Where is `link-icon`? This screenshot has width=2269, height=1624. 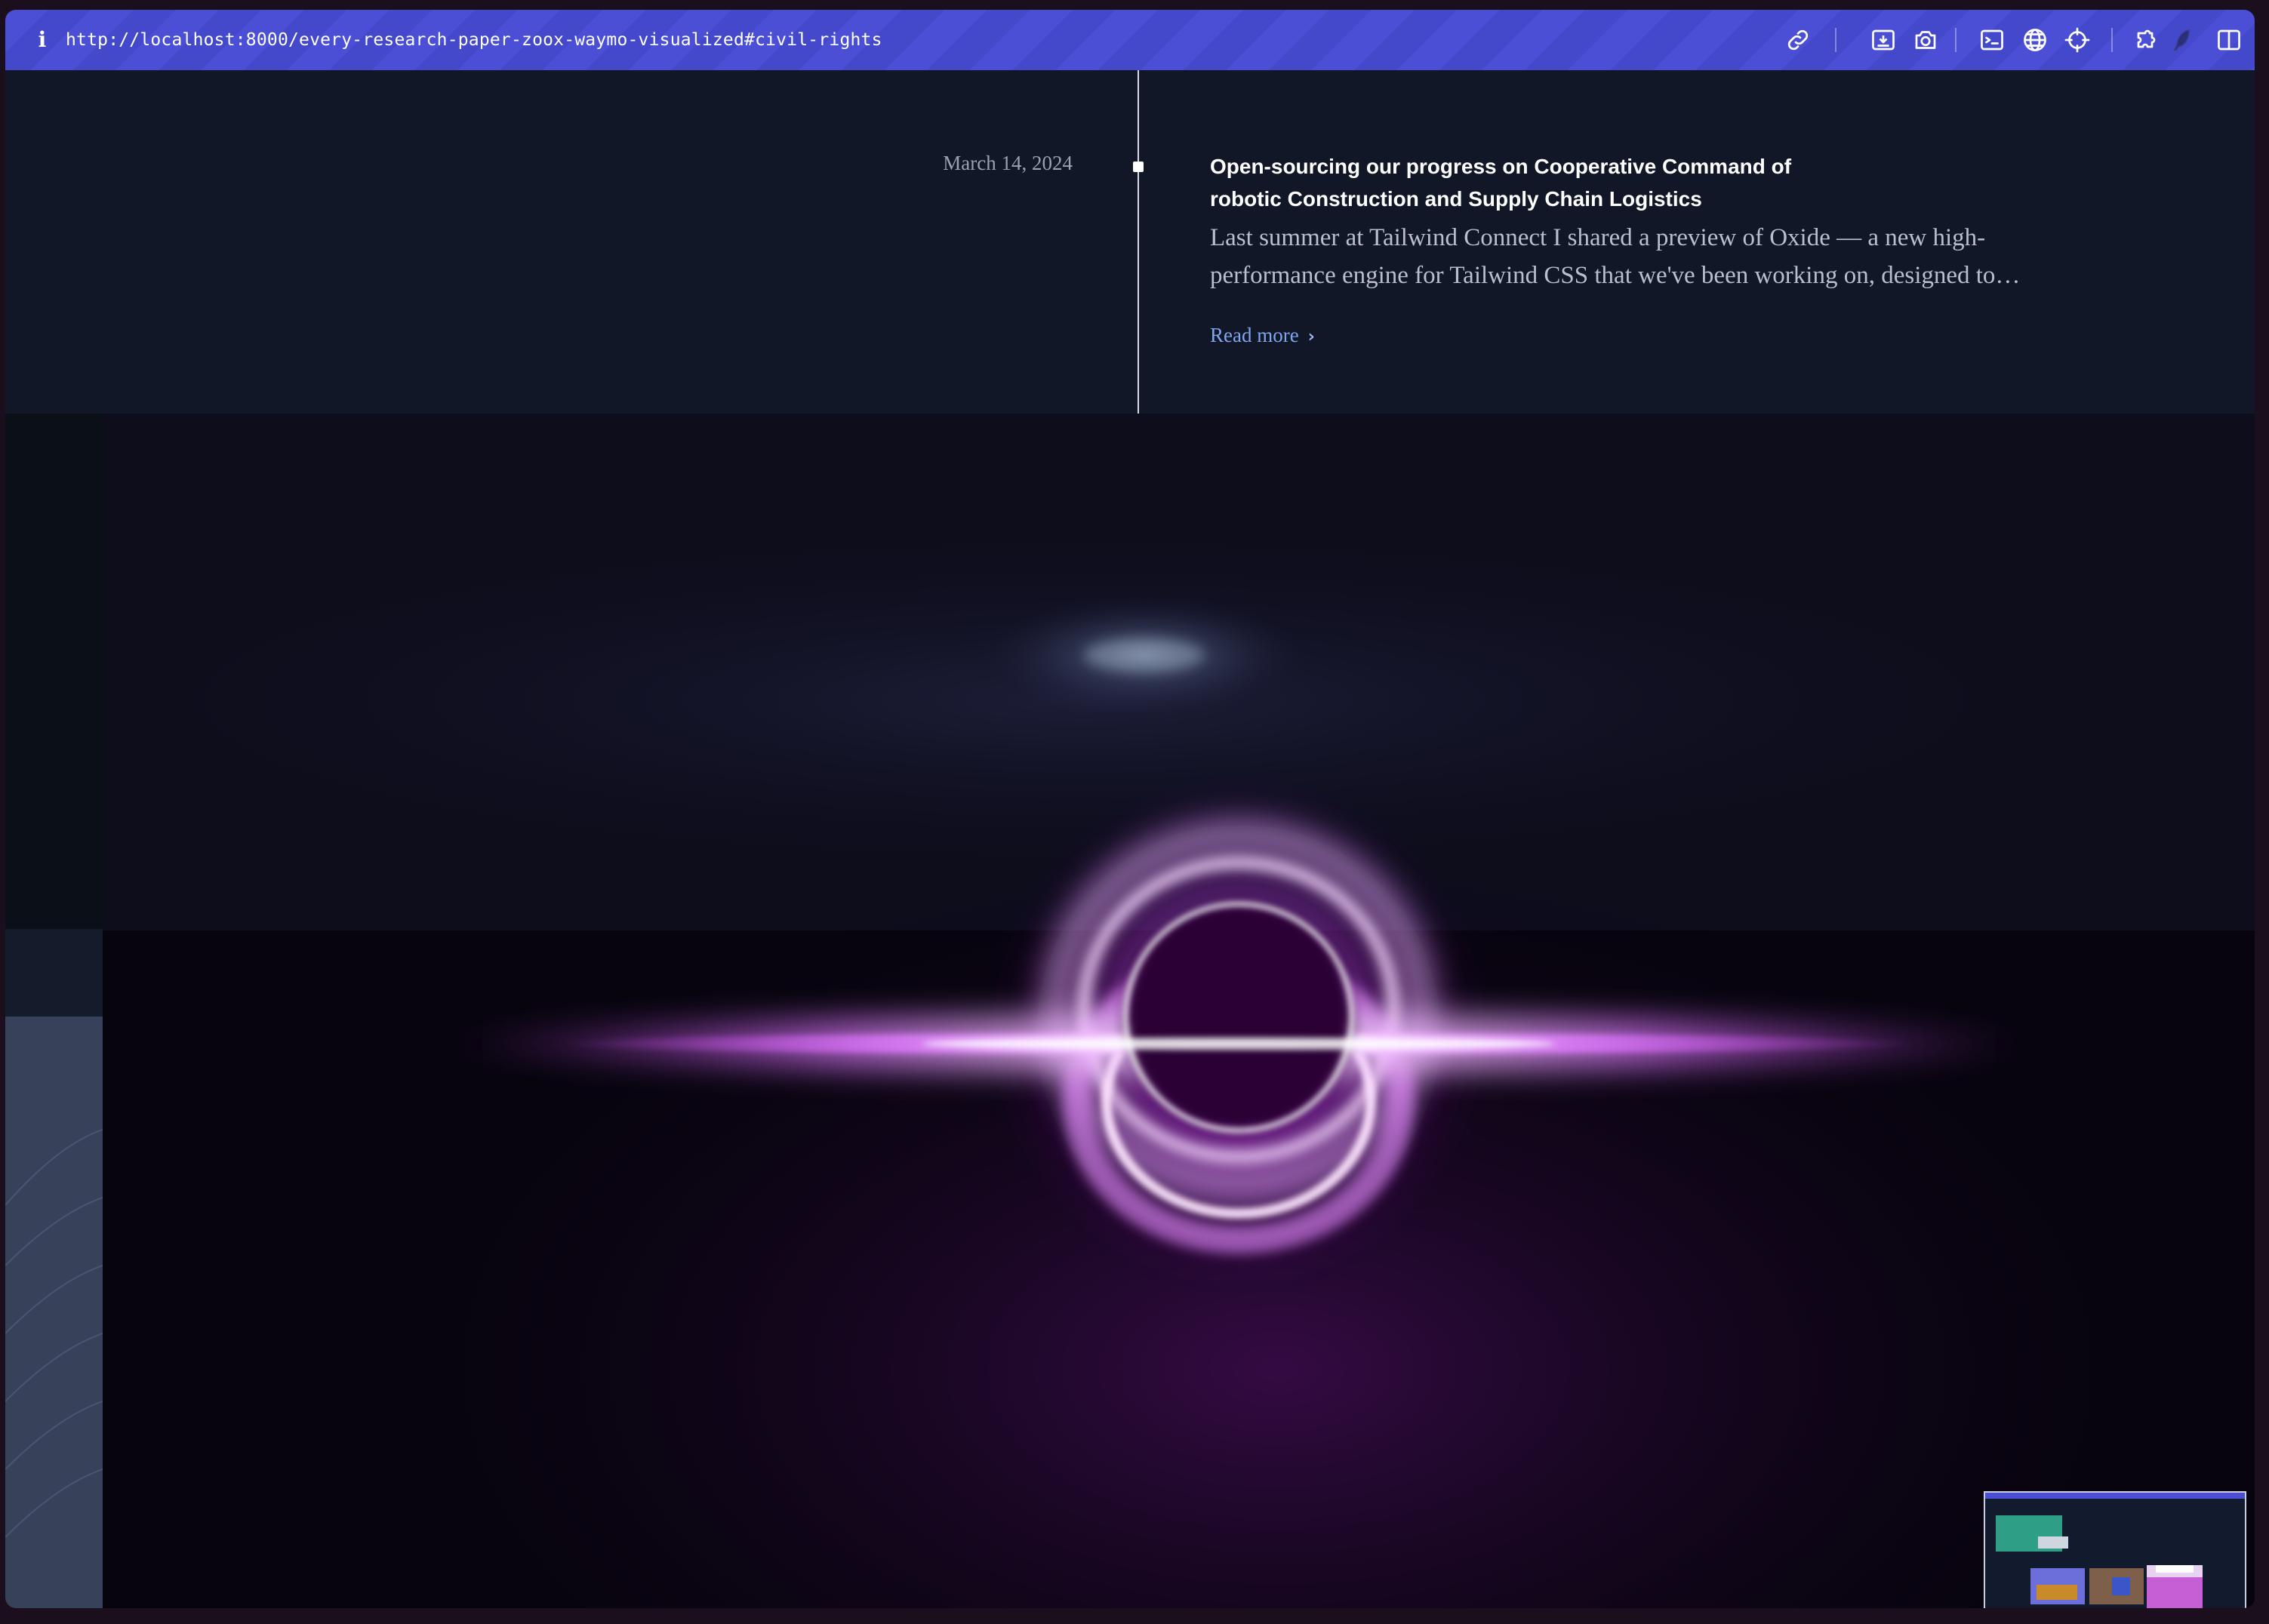 link-icon is located at coordinates (1798, 40).